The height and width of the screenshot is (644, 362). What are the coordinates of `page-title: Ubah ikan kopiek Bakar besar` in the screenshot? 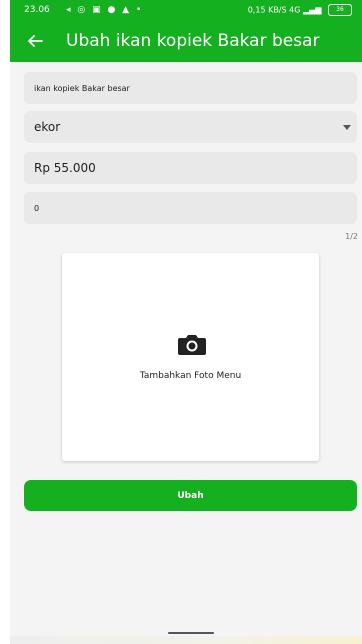 It's located at (193, 41).